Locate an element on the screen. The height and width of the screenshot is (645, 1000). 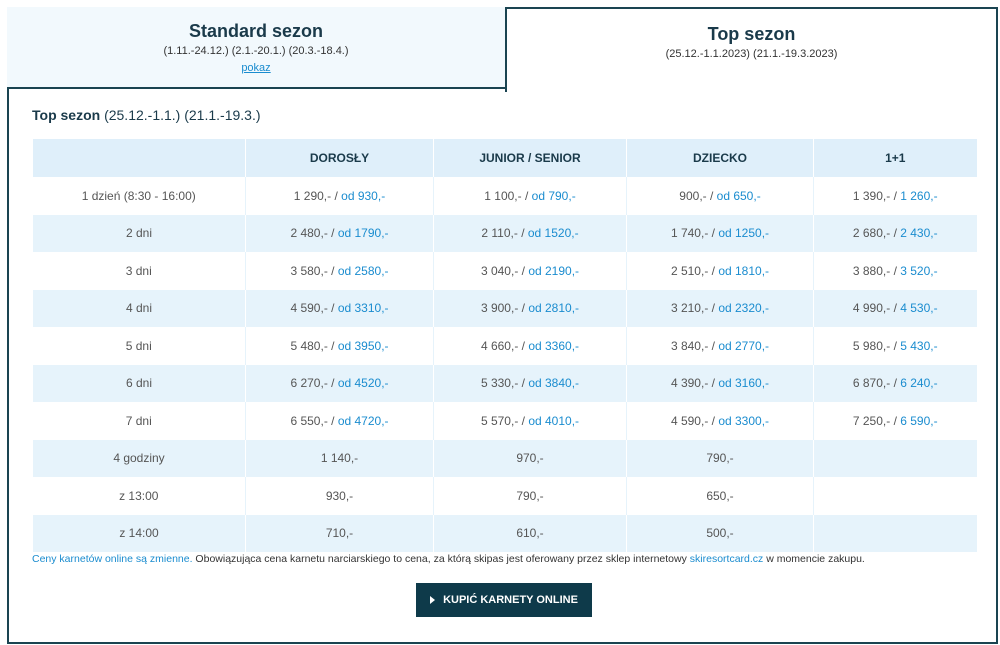
price-cell: 2 510,- / od 1810,- is located at coordinates (720, 271).